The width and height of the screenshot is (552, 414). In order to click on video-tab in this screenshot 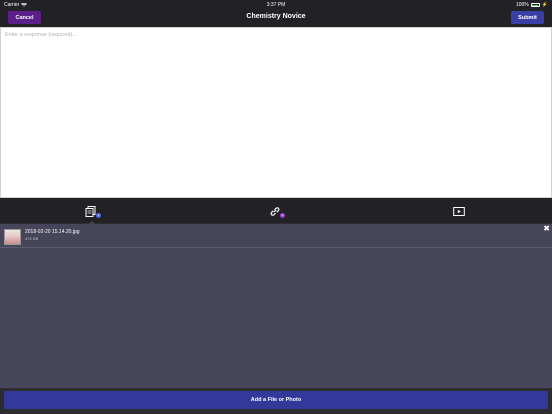, I will do `click(461, 211)`.